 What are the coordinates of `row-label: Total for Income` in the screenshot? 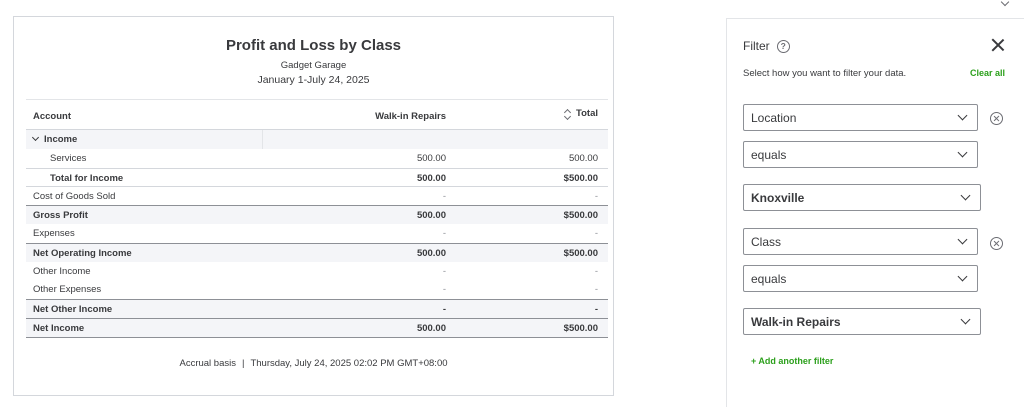 It's located at (87, 178).